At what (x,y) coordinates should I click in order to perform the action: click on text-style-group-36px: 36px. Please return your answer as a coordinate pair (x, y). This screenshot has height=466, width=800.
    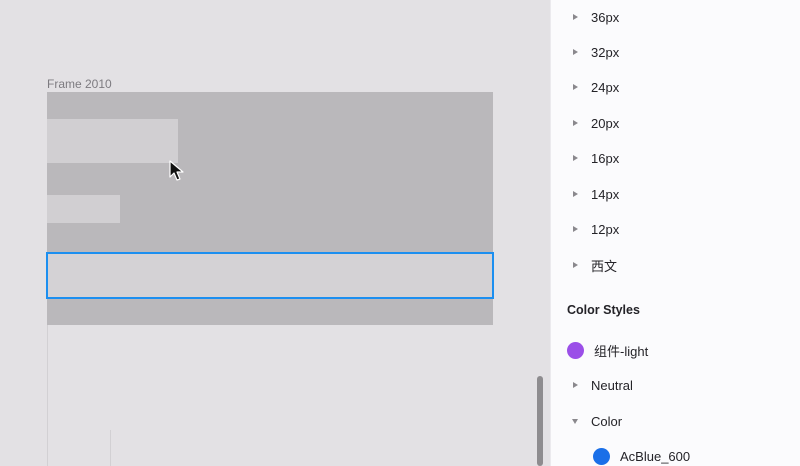
    Looking at the image, I should click on (675, 17).